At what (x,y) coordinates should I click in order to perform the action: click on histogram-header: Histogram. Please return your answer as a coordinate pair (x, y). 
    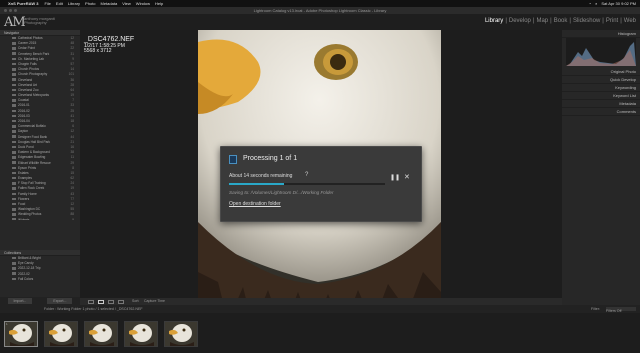
    Looking at the image, I should click on (601, 34).